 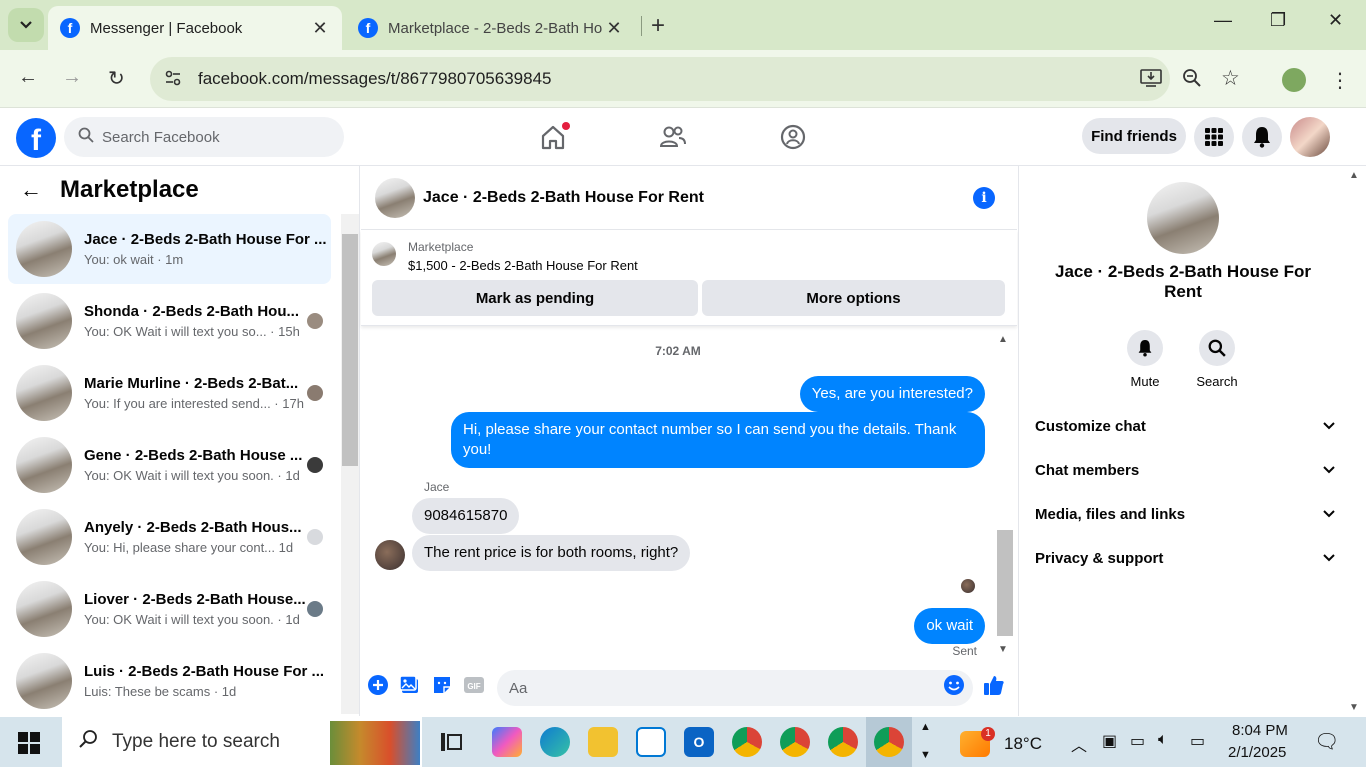 What do you see at coordinates (793, 137) in the screenshot?
I see `groups-icon` at bounding box center [793, 137].